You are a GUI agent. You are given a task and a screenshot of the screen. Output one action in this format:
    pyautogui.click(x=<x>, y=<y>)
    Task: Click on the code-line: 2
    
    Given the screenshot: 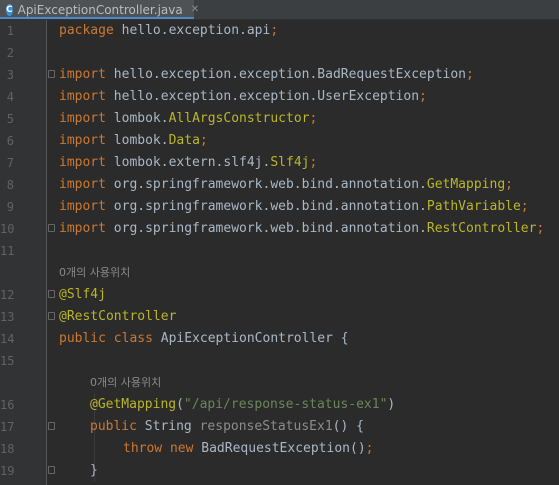 What is the action you would take?
    pyautogui.click(x=279, y=53)
    